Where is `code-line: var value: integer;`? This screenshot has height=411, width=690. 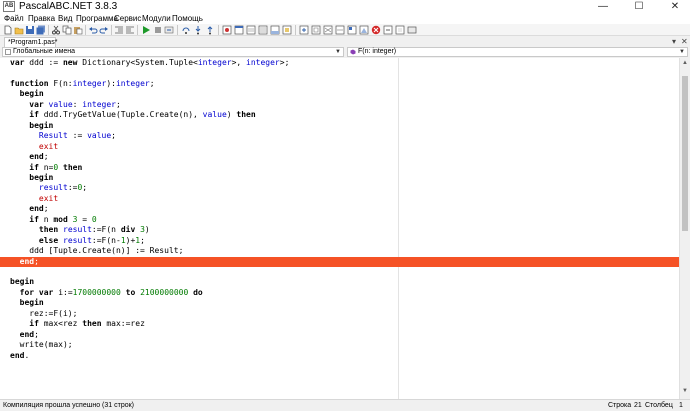 code-line: var value: integer; is located at coordinates (339, 105).